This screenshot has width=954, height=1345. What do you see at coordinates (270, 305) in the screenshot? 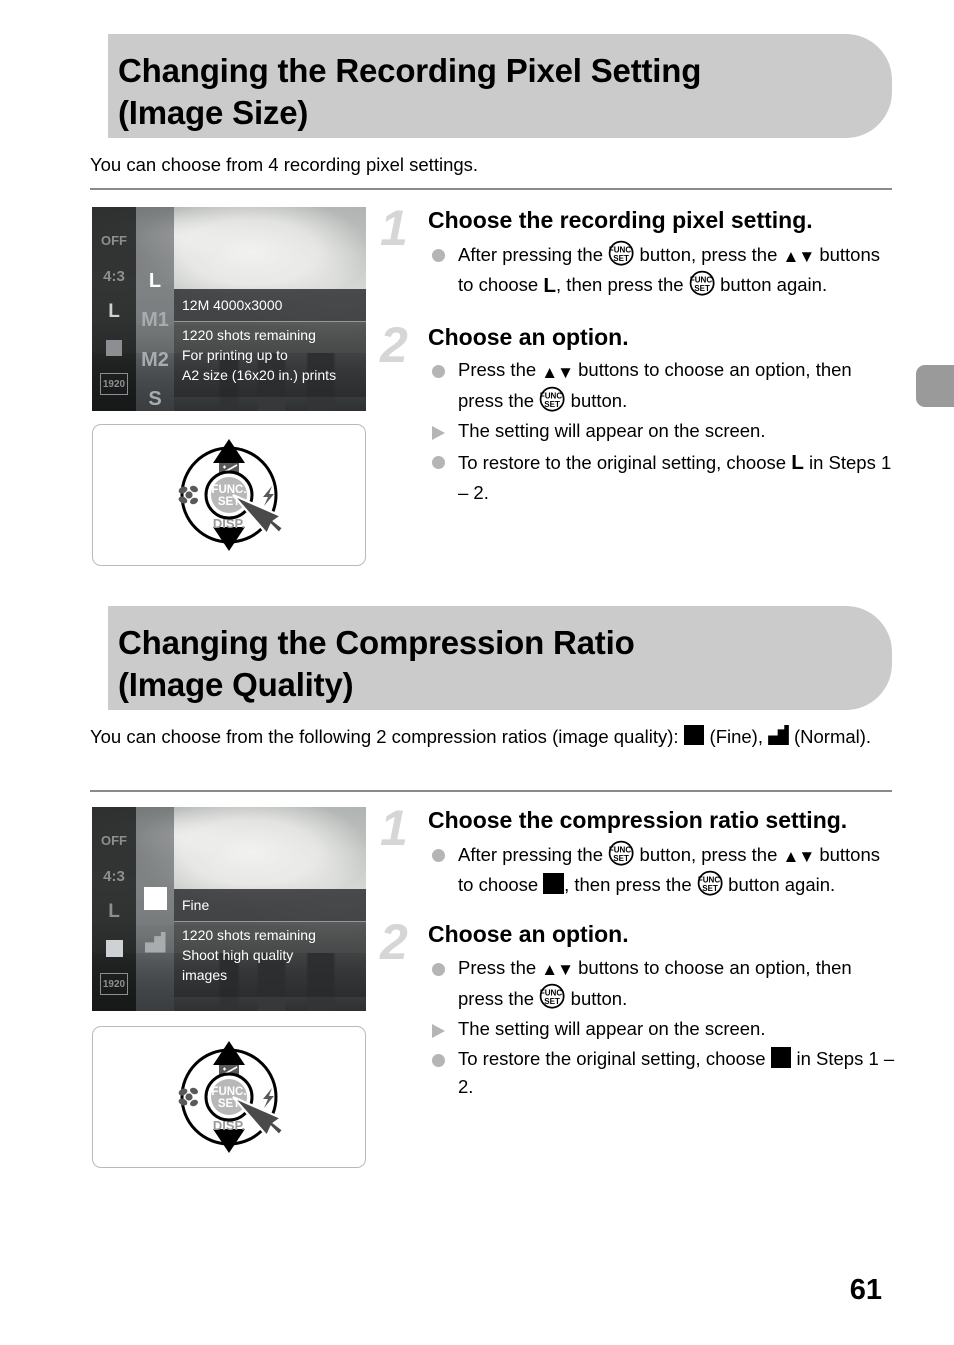
I see `screen-info-title: 12M 4000x3000` at bounding box center [270, 305].